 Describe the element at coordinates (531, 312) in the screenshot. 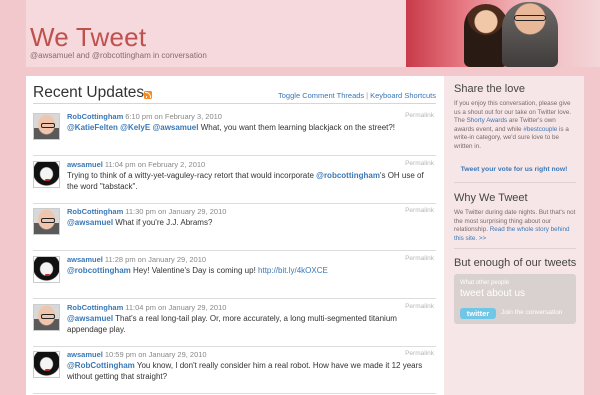

I see `join-conversation-link: Join the conversation` at that location.